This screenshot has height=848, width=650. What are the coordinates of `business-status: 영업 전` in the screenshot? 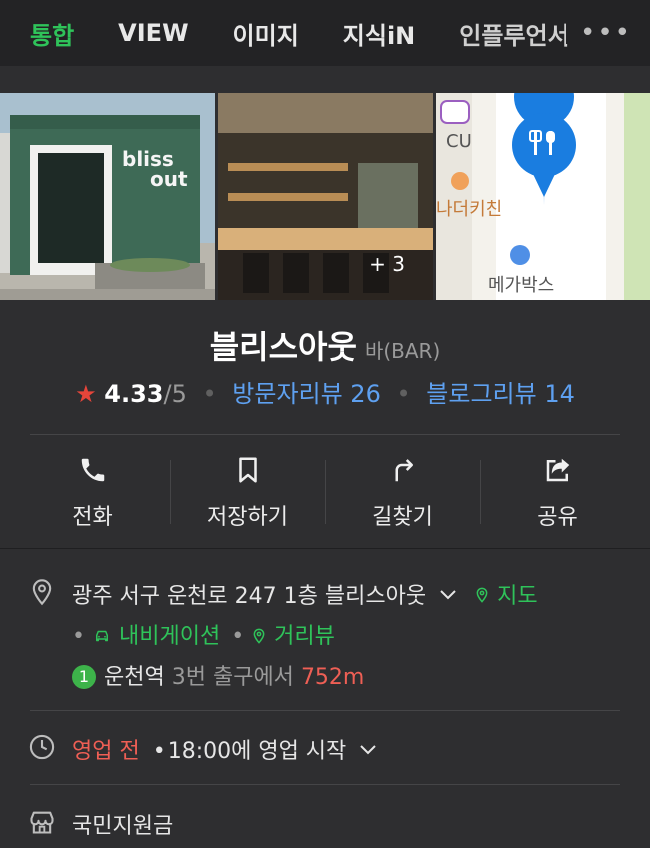 It's located at (106, 751).